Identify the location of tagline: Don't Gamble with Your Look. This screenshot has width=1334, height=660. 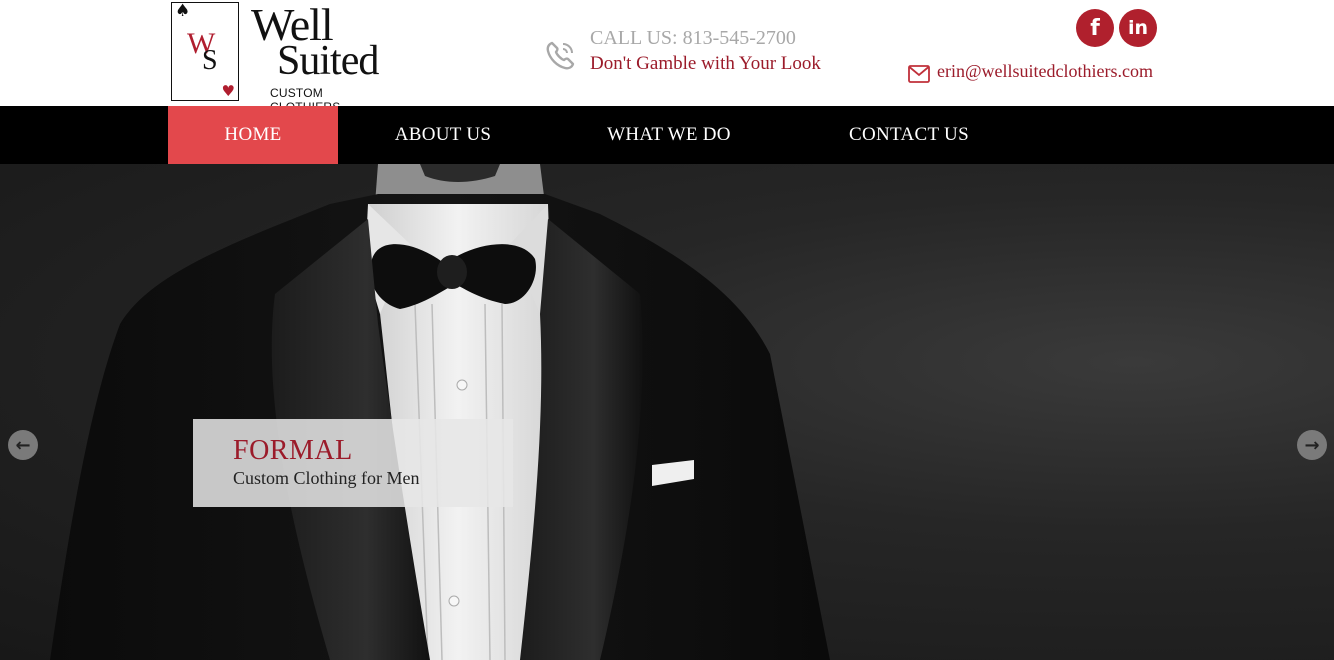
(705, 63).